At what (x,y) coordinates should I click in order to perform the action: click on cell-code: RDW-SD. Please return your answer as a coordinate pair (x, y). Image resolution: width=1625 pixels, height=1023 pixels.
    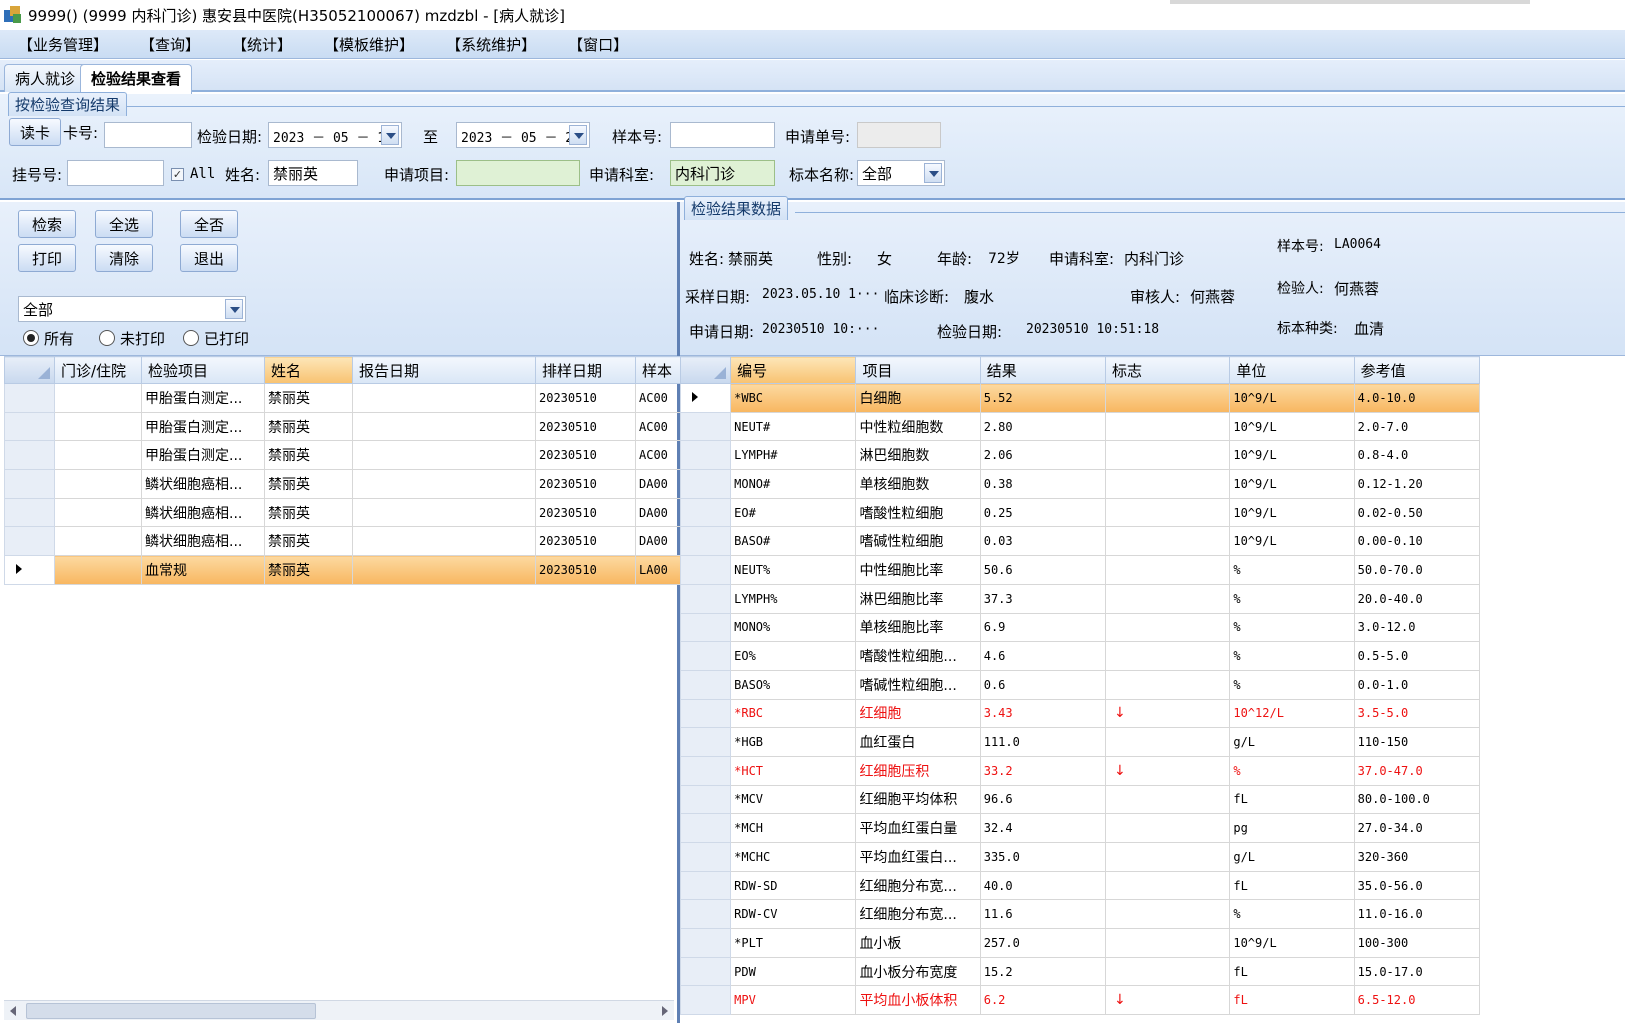
    Looking at the image, I should click on (793, 885).